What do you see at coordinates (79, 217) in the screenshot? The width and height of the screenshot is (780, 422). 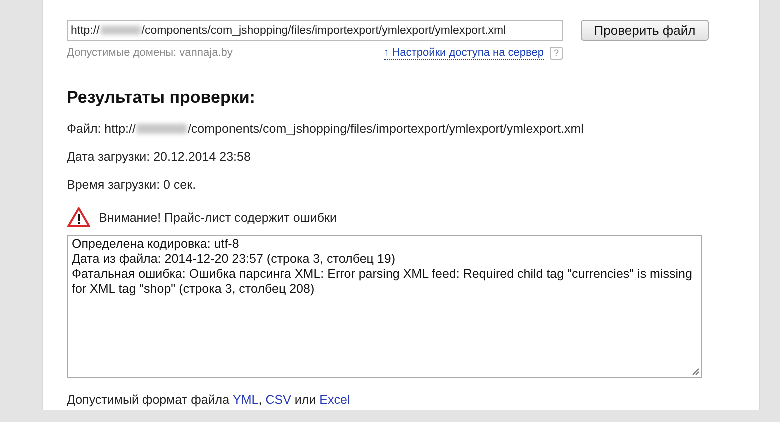 I see `warning-icon` at bounding box center [79, 217].